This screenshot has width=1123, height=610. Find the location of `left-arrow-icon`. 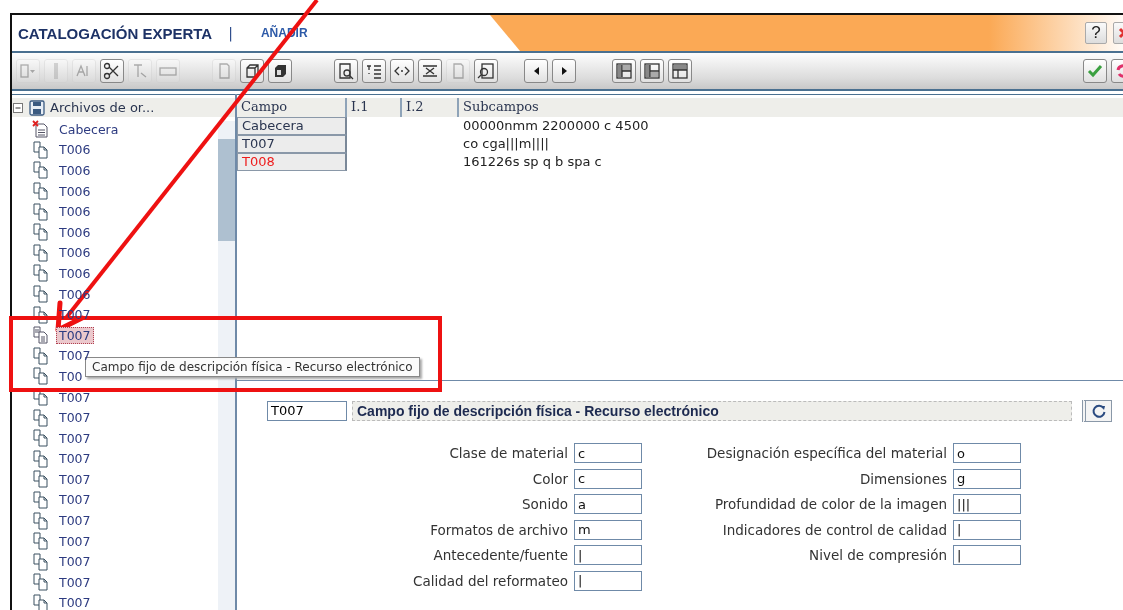

left-arrow-icon is located at coordinates (536, 71).